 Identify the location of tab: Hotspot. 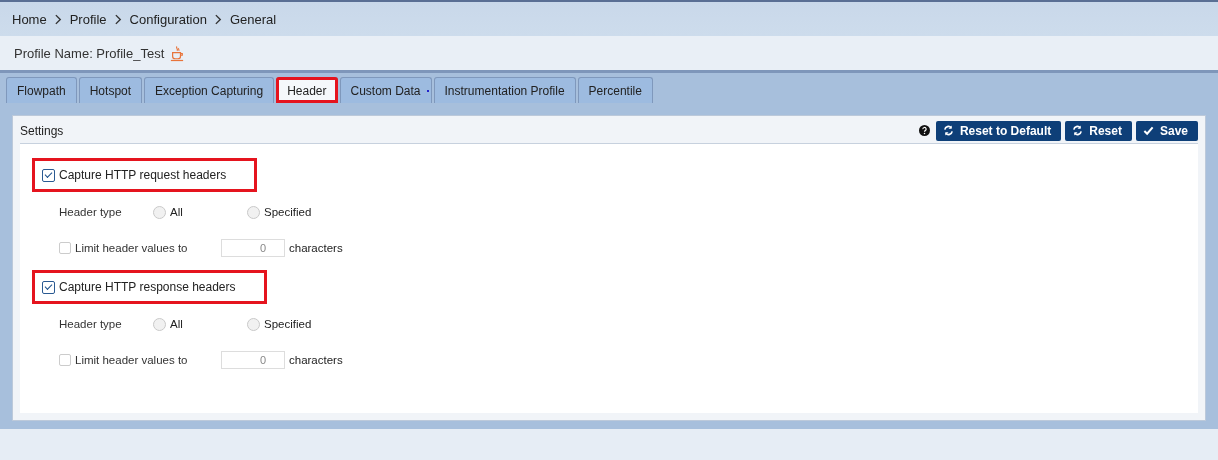
(110, 90).